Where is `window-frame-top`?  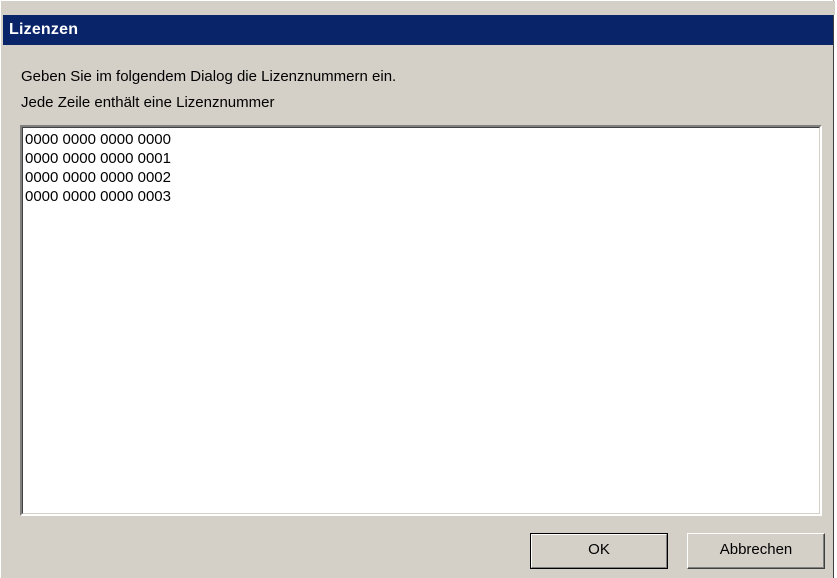
window-frame-top is located at coordinates (418, 8).